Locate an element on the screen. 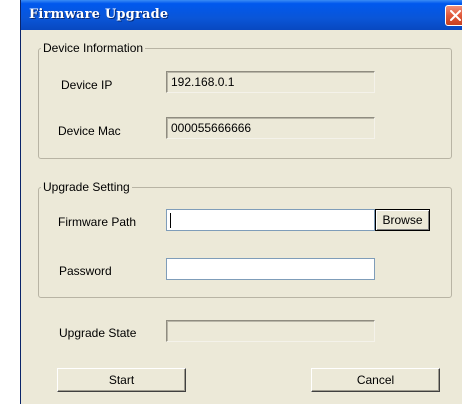  device-ip-label: Device IP is located at coordinates (87, 85).